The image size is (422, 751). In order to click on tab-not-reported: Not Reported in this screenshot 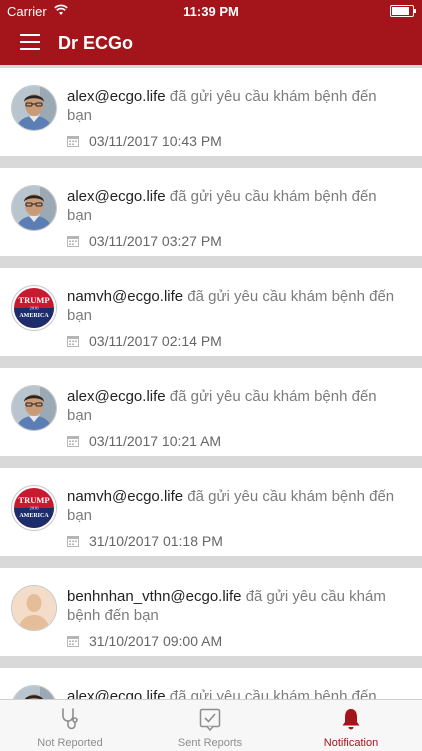, I will do `click(70, 725)`.